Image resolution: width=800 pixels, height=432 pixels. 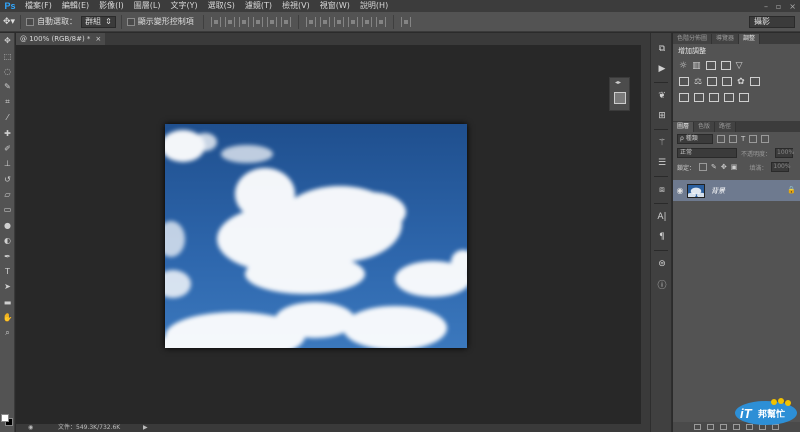 I want to click on distribute-hcenter-icon, so click(x=366, y=21).